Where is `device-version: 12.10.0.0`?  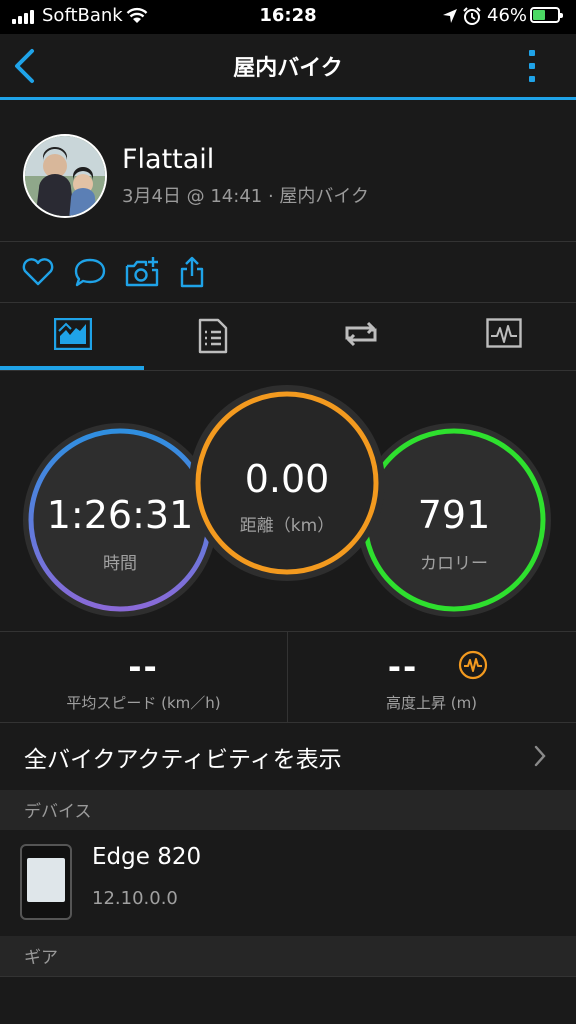 device-version: 12.10.0.0 is located at coordinates (135, 898).